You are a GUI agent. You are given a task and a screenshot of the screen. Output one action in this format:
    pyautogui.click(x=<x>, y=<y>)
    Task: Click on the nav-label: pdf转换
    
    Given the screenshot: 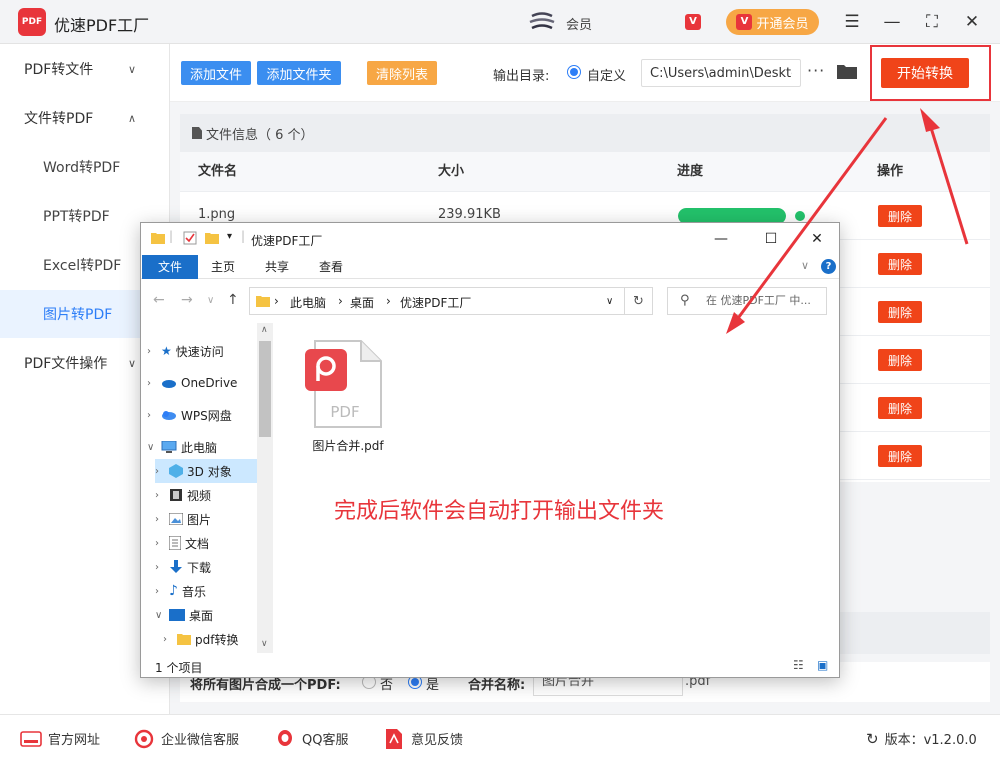 What is the action you would take?
    pyautogui.click(x=217, y=639)
    